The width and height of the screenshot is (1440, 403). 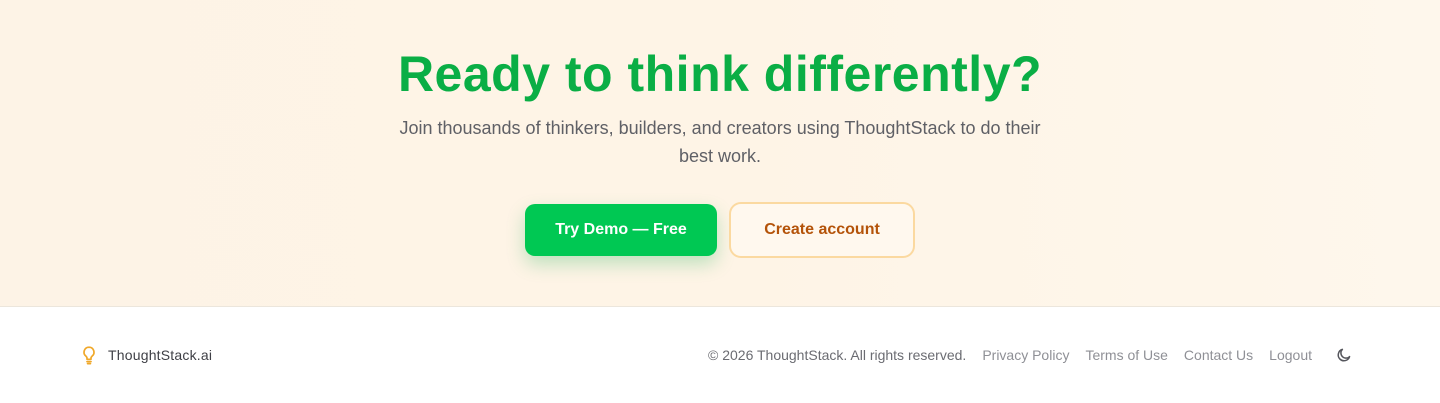 I want to click on moon-icon, so click(x=1344, y=355).